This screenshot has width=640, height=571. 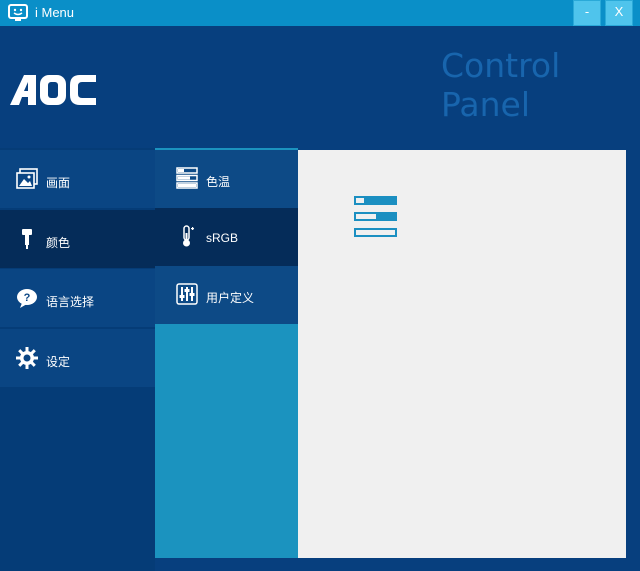 I want to click on gear-icon, so click(x=27, y=358).